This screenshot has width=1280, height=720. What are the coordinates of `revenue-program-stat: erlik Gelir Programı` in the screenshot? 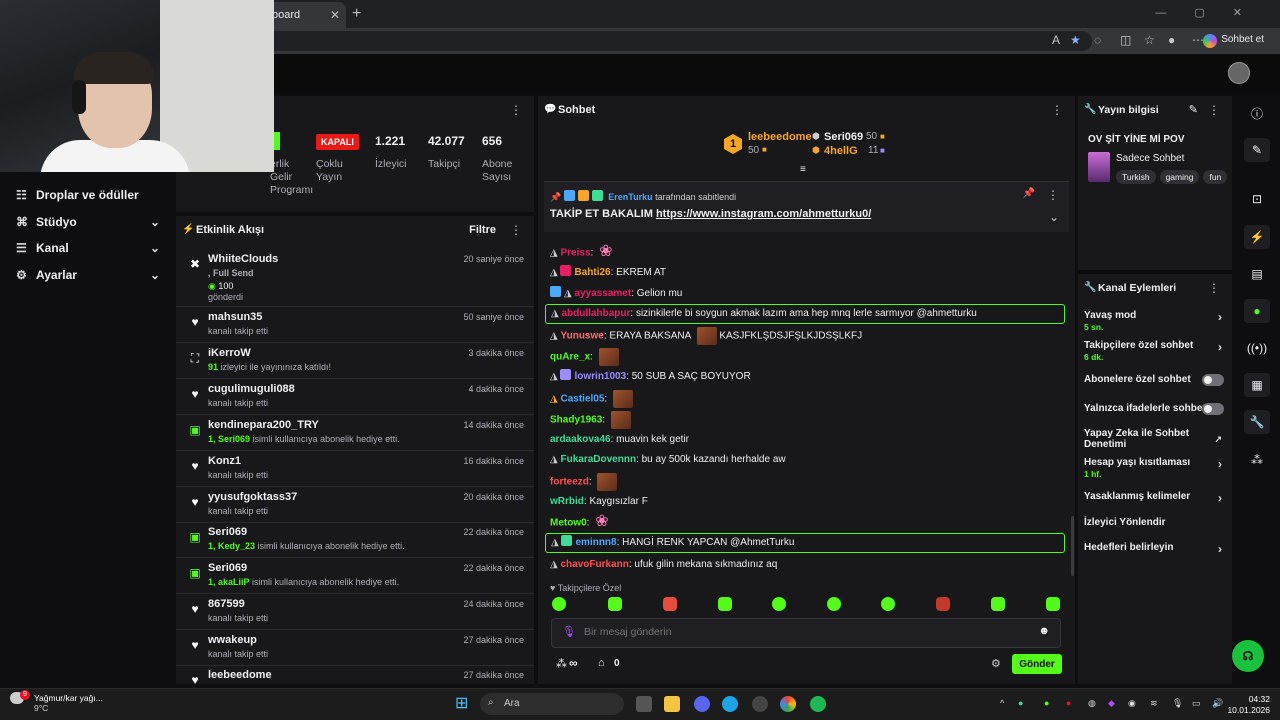 It's located at (291, 177).